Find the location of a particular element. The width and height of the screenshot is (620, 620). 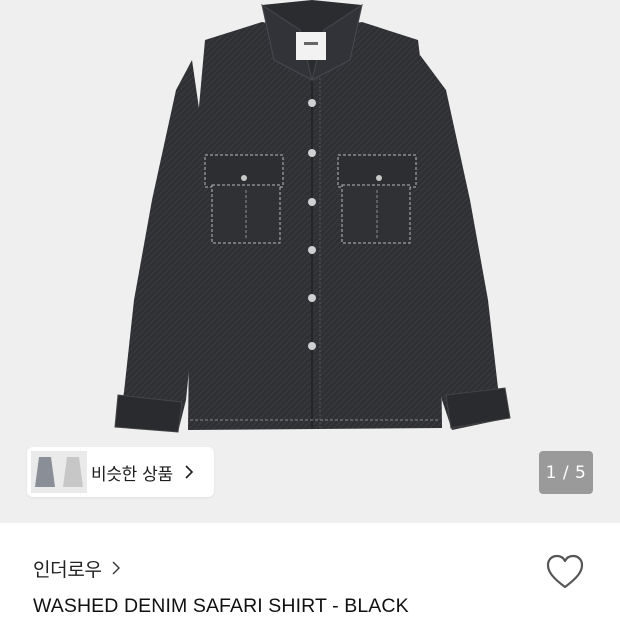

heart-outline-icon is located at coordinates (565, 572).